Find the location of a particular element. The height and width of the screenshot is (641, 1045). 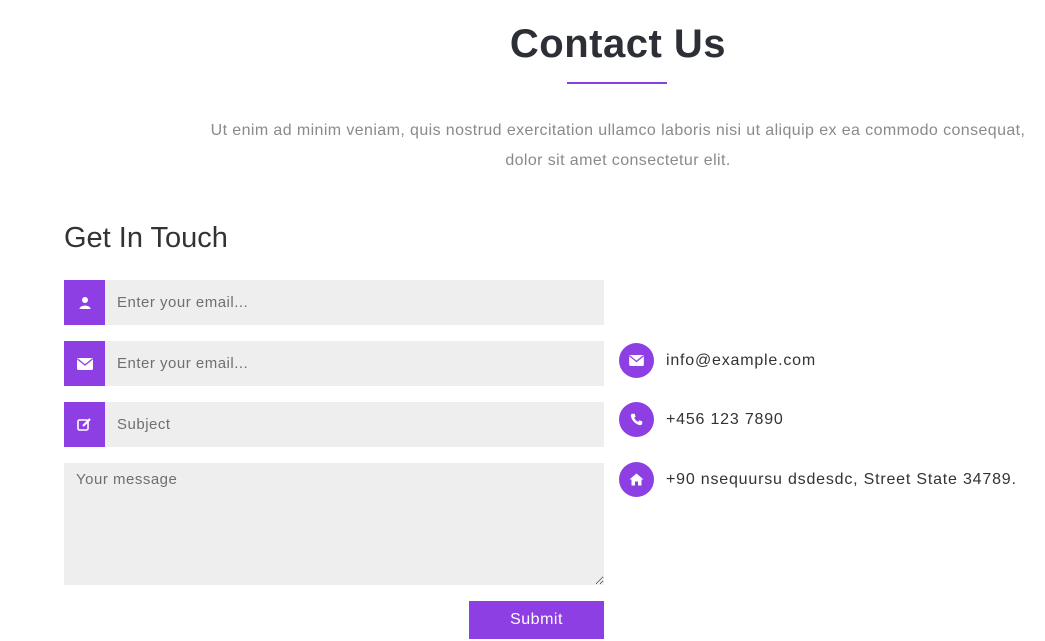

submit-button: Submit is located at coordinates (536, 620).